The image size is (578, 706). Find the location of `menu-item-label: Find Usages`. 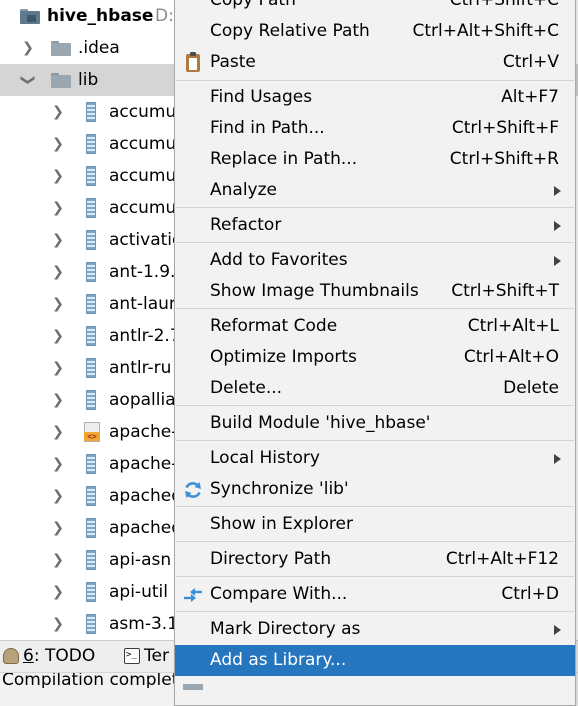

menu-item-label: Find Usages is located at coordinates (261, 97).